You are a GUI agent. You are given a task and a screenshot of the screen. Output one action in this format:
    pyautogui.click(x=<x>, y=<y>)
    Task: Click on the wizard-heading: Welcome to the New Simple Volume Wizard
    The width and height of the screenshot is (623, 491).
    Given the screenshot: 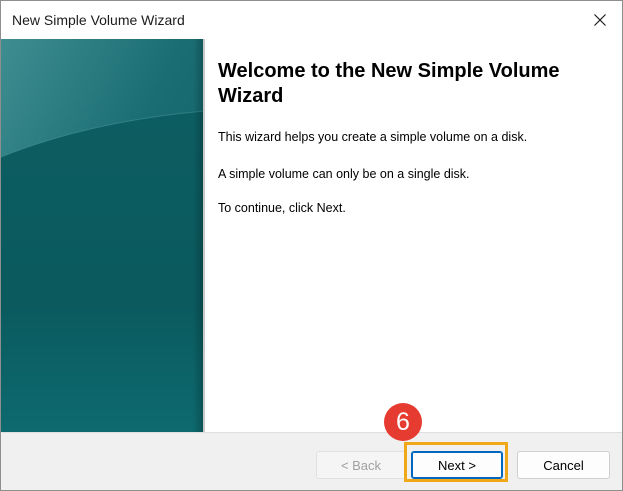 What is the action you would take?
    pyautogui.click(x=389, y=83)
    